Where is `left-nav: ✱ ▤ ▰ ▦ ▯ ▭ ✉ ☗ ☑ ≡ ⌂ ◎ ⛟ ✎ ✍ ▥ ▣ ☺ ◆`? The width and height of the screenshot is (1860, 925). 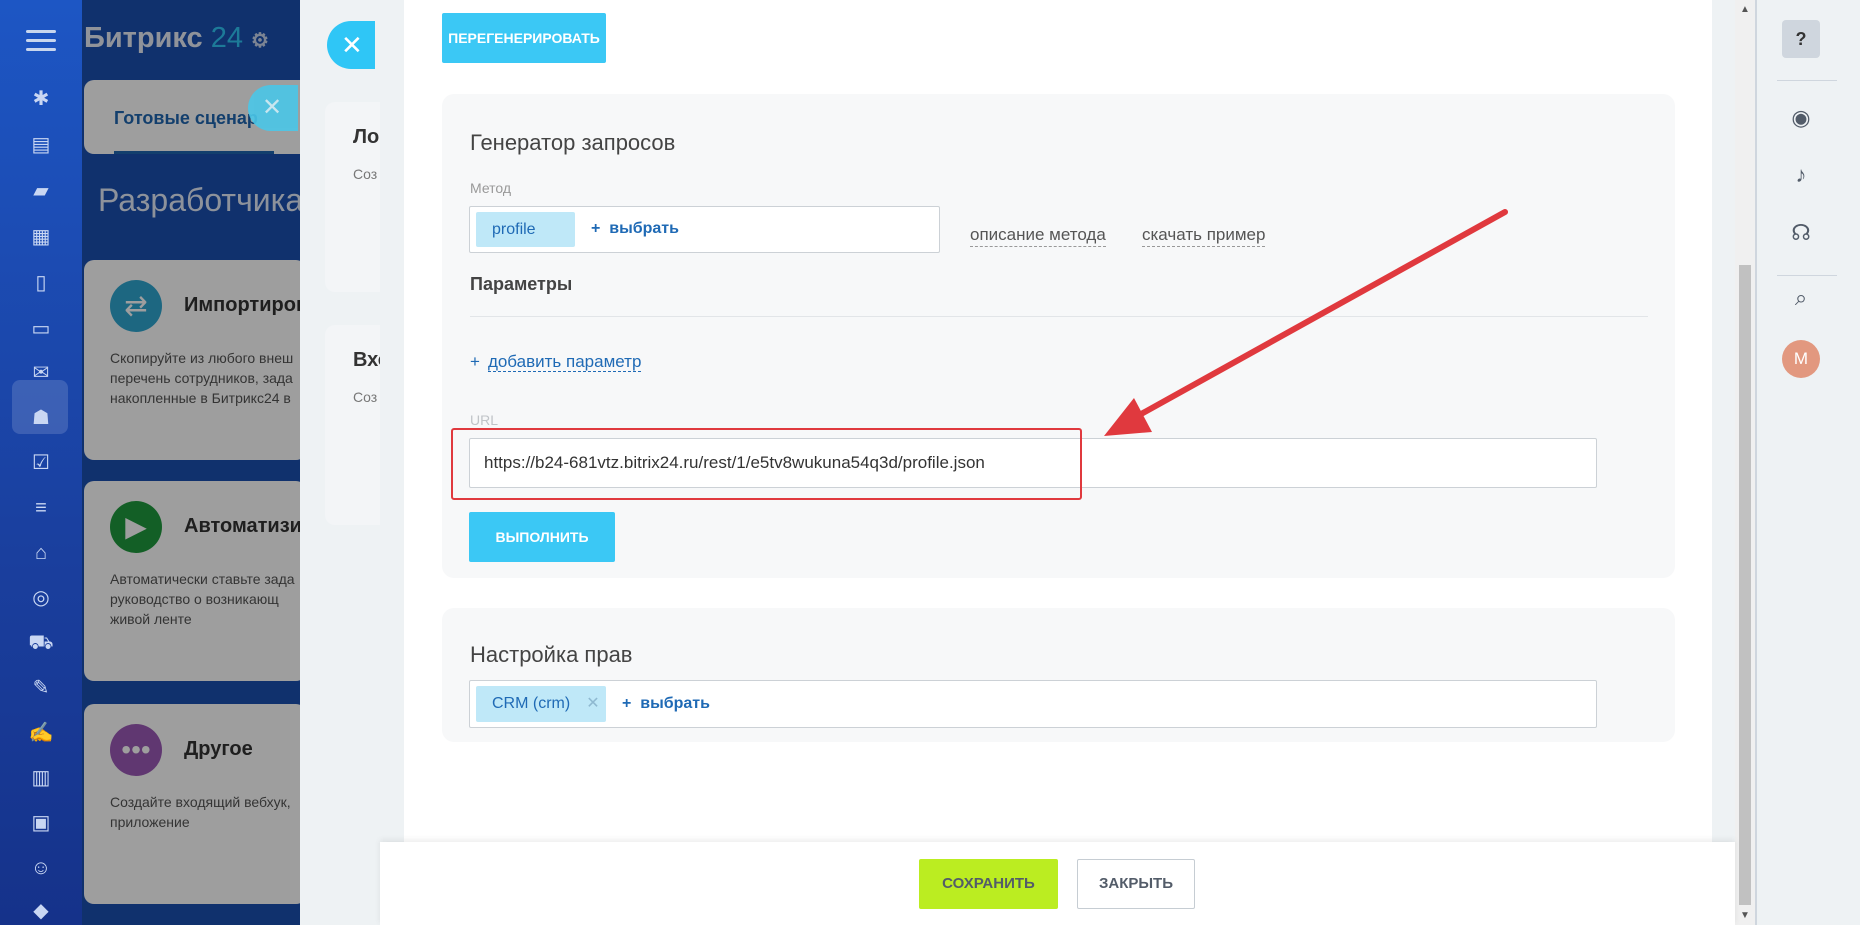 left-nav: ✱ ▤ ▰ ▦ ▯ ▭ ✉ ☗ ☑ ≡ ⌂ ◎ ⛟ ✎ ✍ ▥ ▣ ☺ ◆ is located at coordinates (41, 462).